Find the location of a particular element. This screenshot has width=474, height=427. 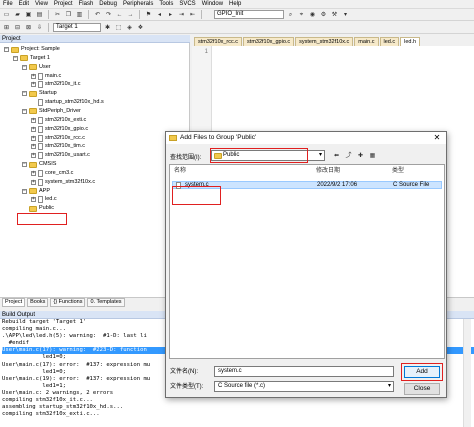

tree-item: + main.c is located at coordinates (46, 76).